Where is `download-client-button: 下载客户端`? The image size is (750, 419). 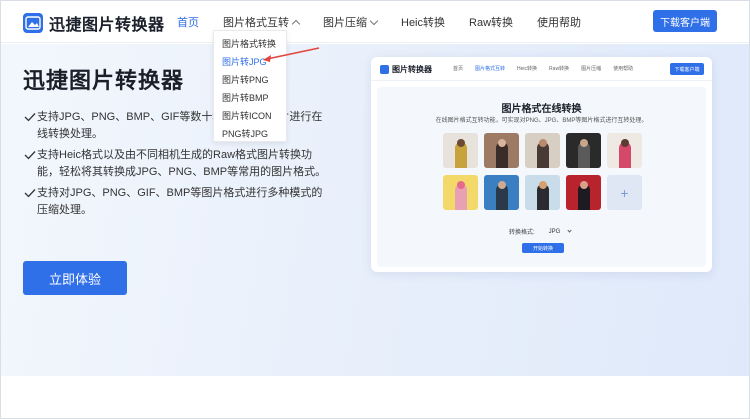
download-client-button: 下载客户端 is located at coordinates (685, 21).